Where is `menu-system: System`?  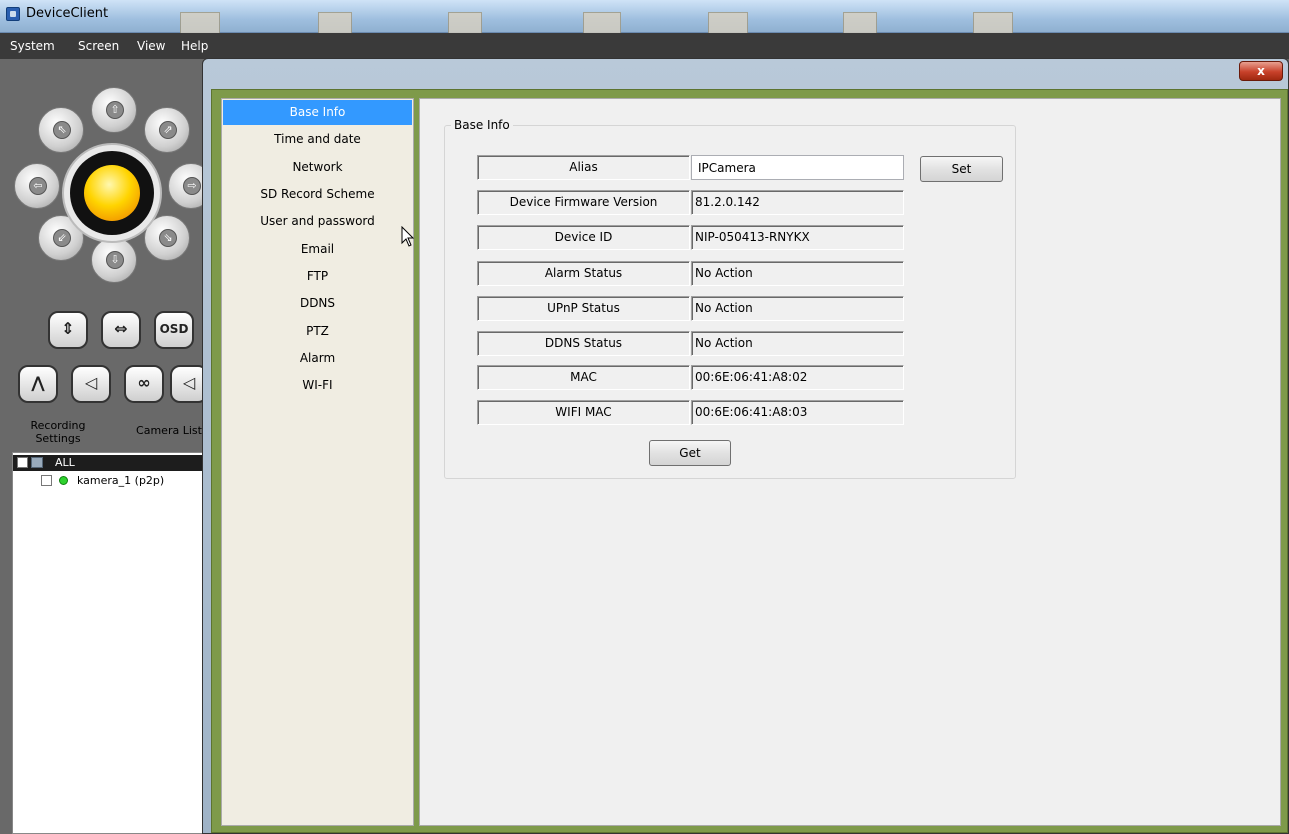
menu-system: System is located at coordinates (32, 46).